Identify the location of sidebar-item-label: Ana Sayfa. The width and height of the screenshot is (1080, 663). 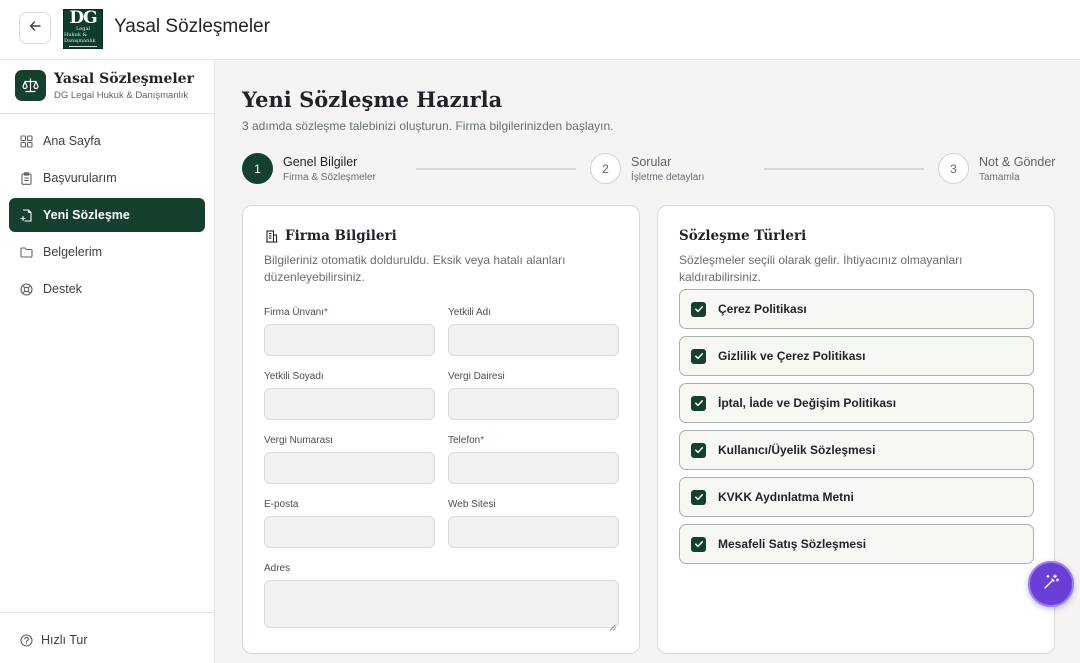
(72, 141).